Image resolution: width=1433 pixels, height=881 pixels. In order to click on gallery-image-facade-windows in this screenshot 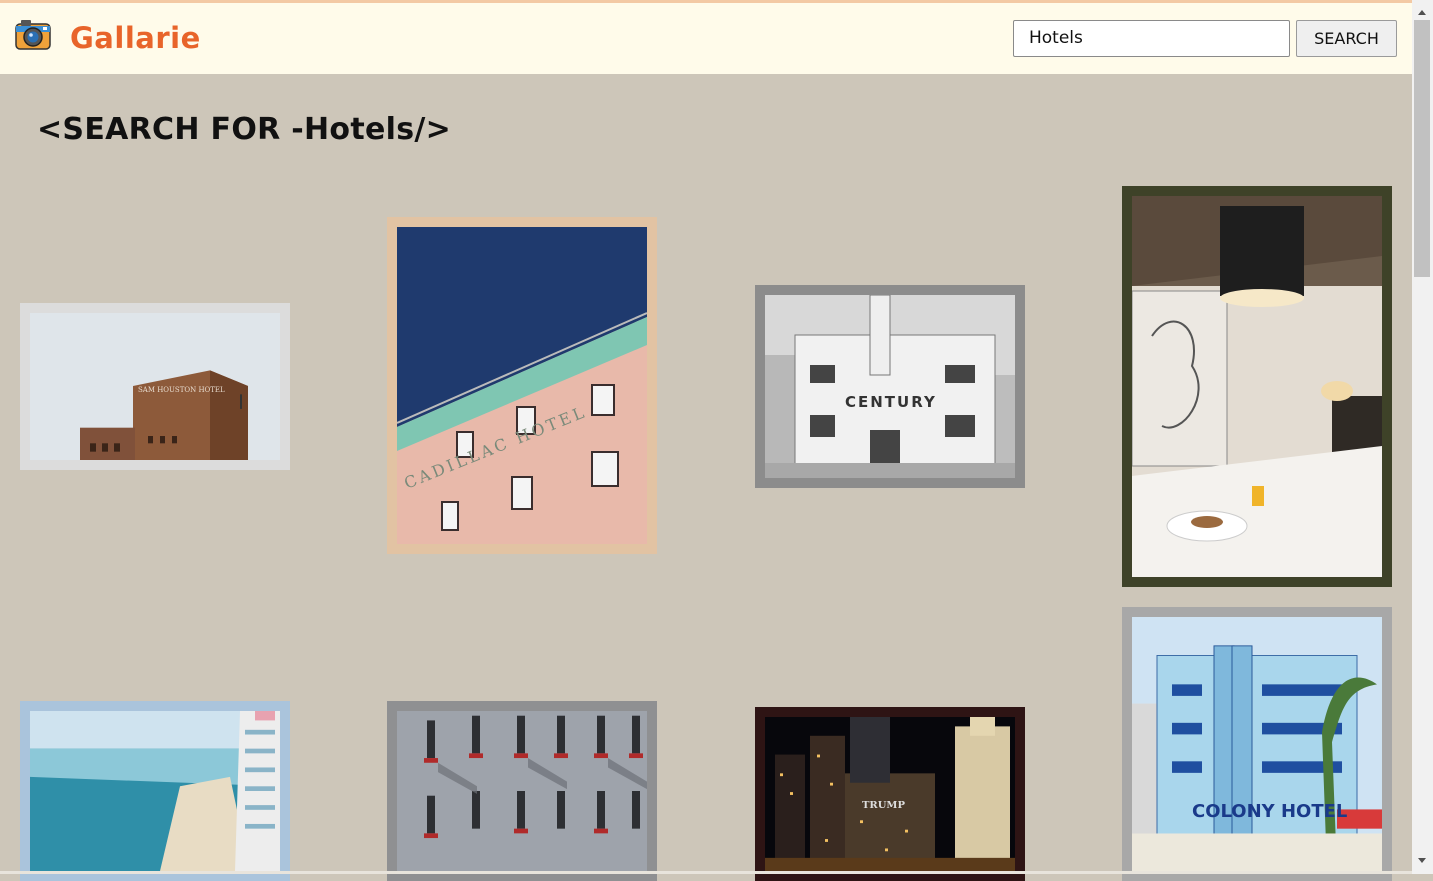, I will do `click(522, 791)`.